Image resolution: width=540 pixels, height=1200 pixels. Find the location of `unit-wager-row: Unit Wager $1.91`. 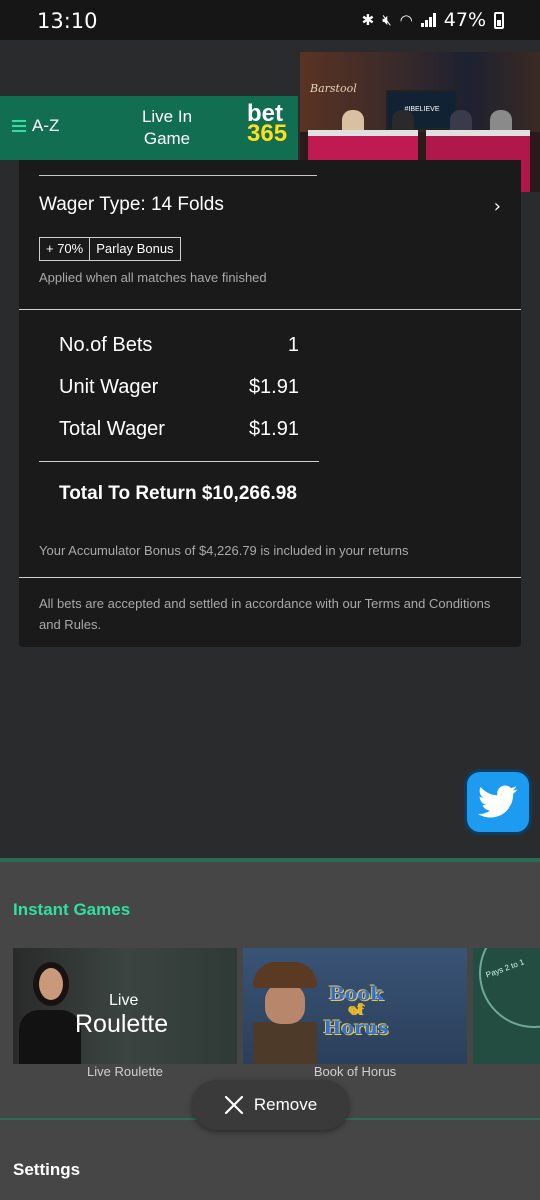

unit-wager-row: Unit Wager $1.91 is located at coordinates (179, 389).